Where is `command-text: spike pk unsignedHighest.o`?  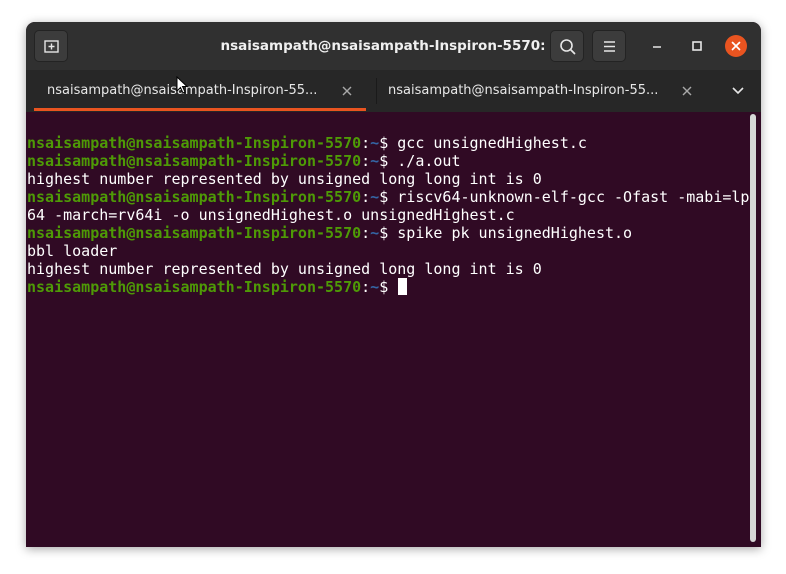 command-text: spike pk unsignedHighest.o is located at coordinates (515, 233).